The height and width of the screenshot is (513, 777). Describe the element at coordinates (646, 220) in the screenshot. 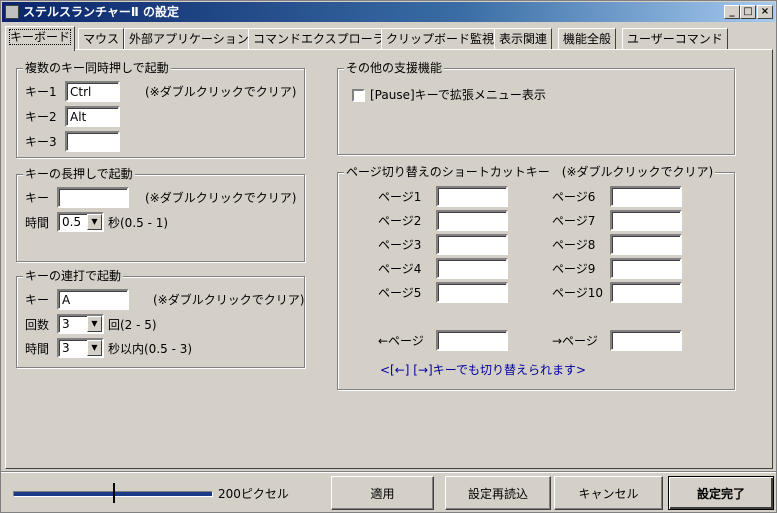

I see `page7-field` at that location.